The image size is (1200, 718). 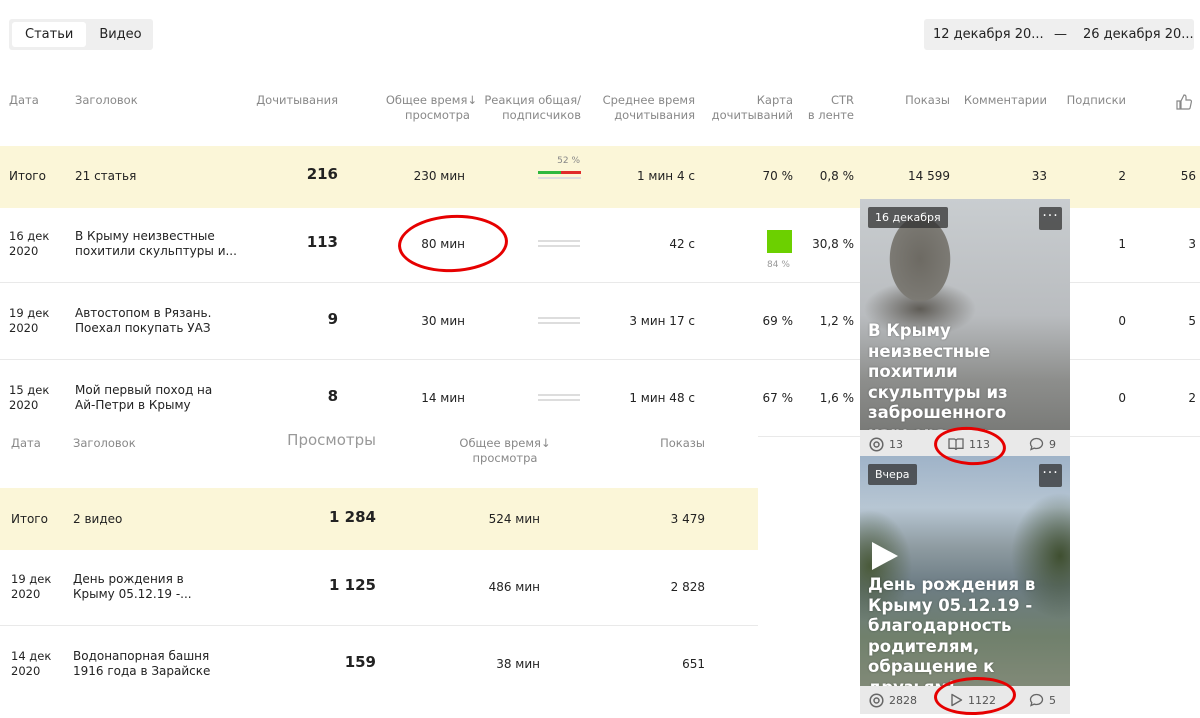 I want to click on row-avg-time: 1 мин 48 с, so click(x=662, y=398).